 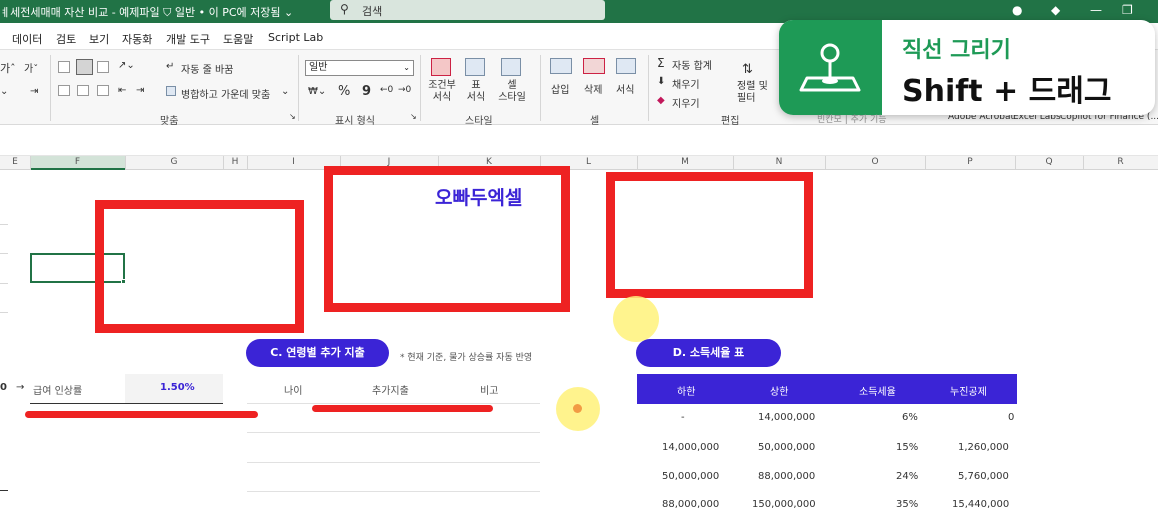 What do you see at coordinates (466, 358) in the screenshot?
I see `section-c-note: * 현재 기준, 물가 상승률 자동 반영` at bounding box center [466, 358].